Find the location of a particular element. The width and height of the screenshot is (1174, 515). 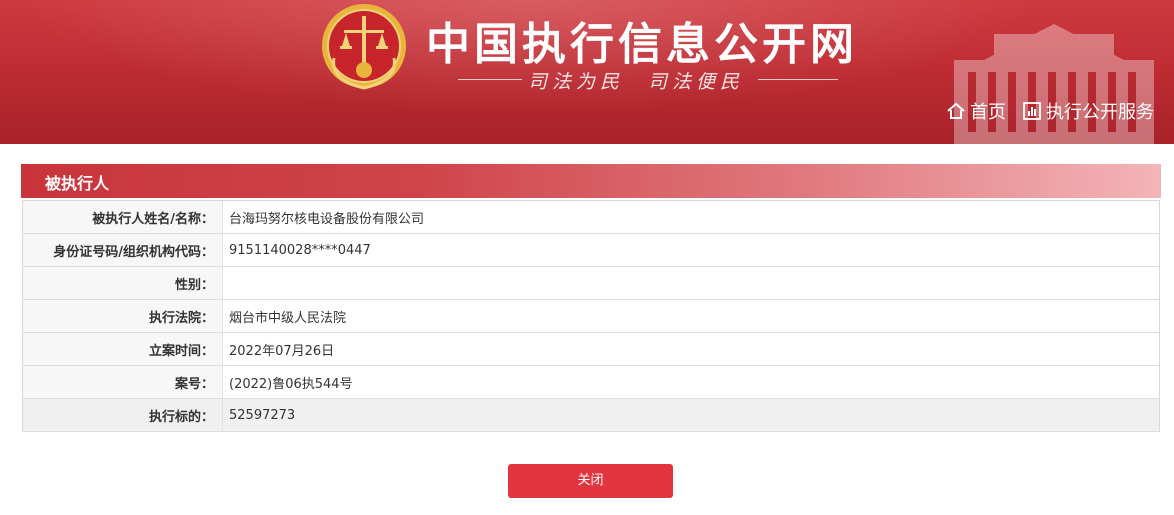

close-button-label: 关闭 is located at coordinates (590, 480).